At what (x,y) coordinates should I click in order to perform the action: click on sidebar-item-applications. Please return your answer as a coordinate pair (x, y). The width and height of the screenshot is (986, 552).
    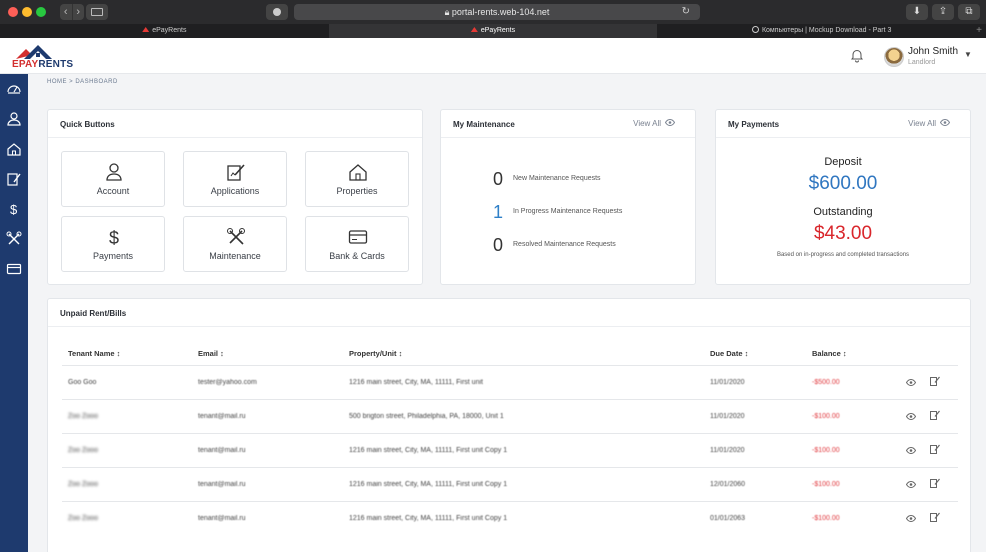
    Looking at the image, I should click on (14, 179).